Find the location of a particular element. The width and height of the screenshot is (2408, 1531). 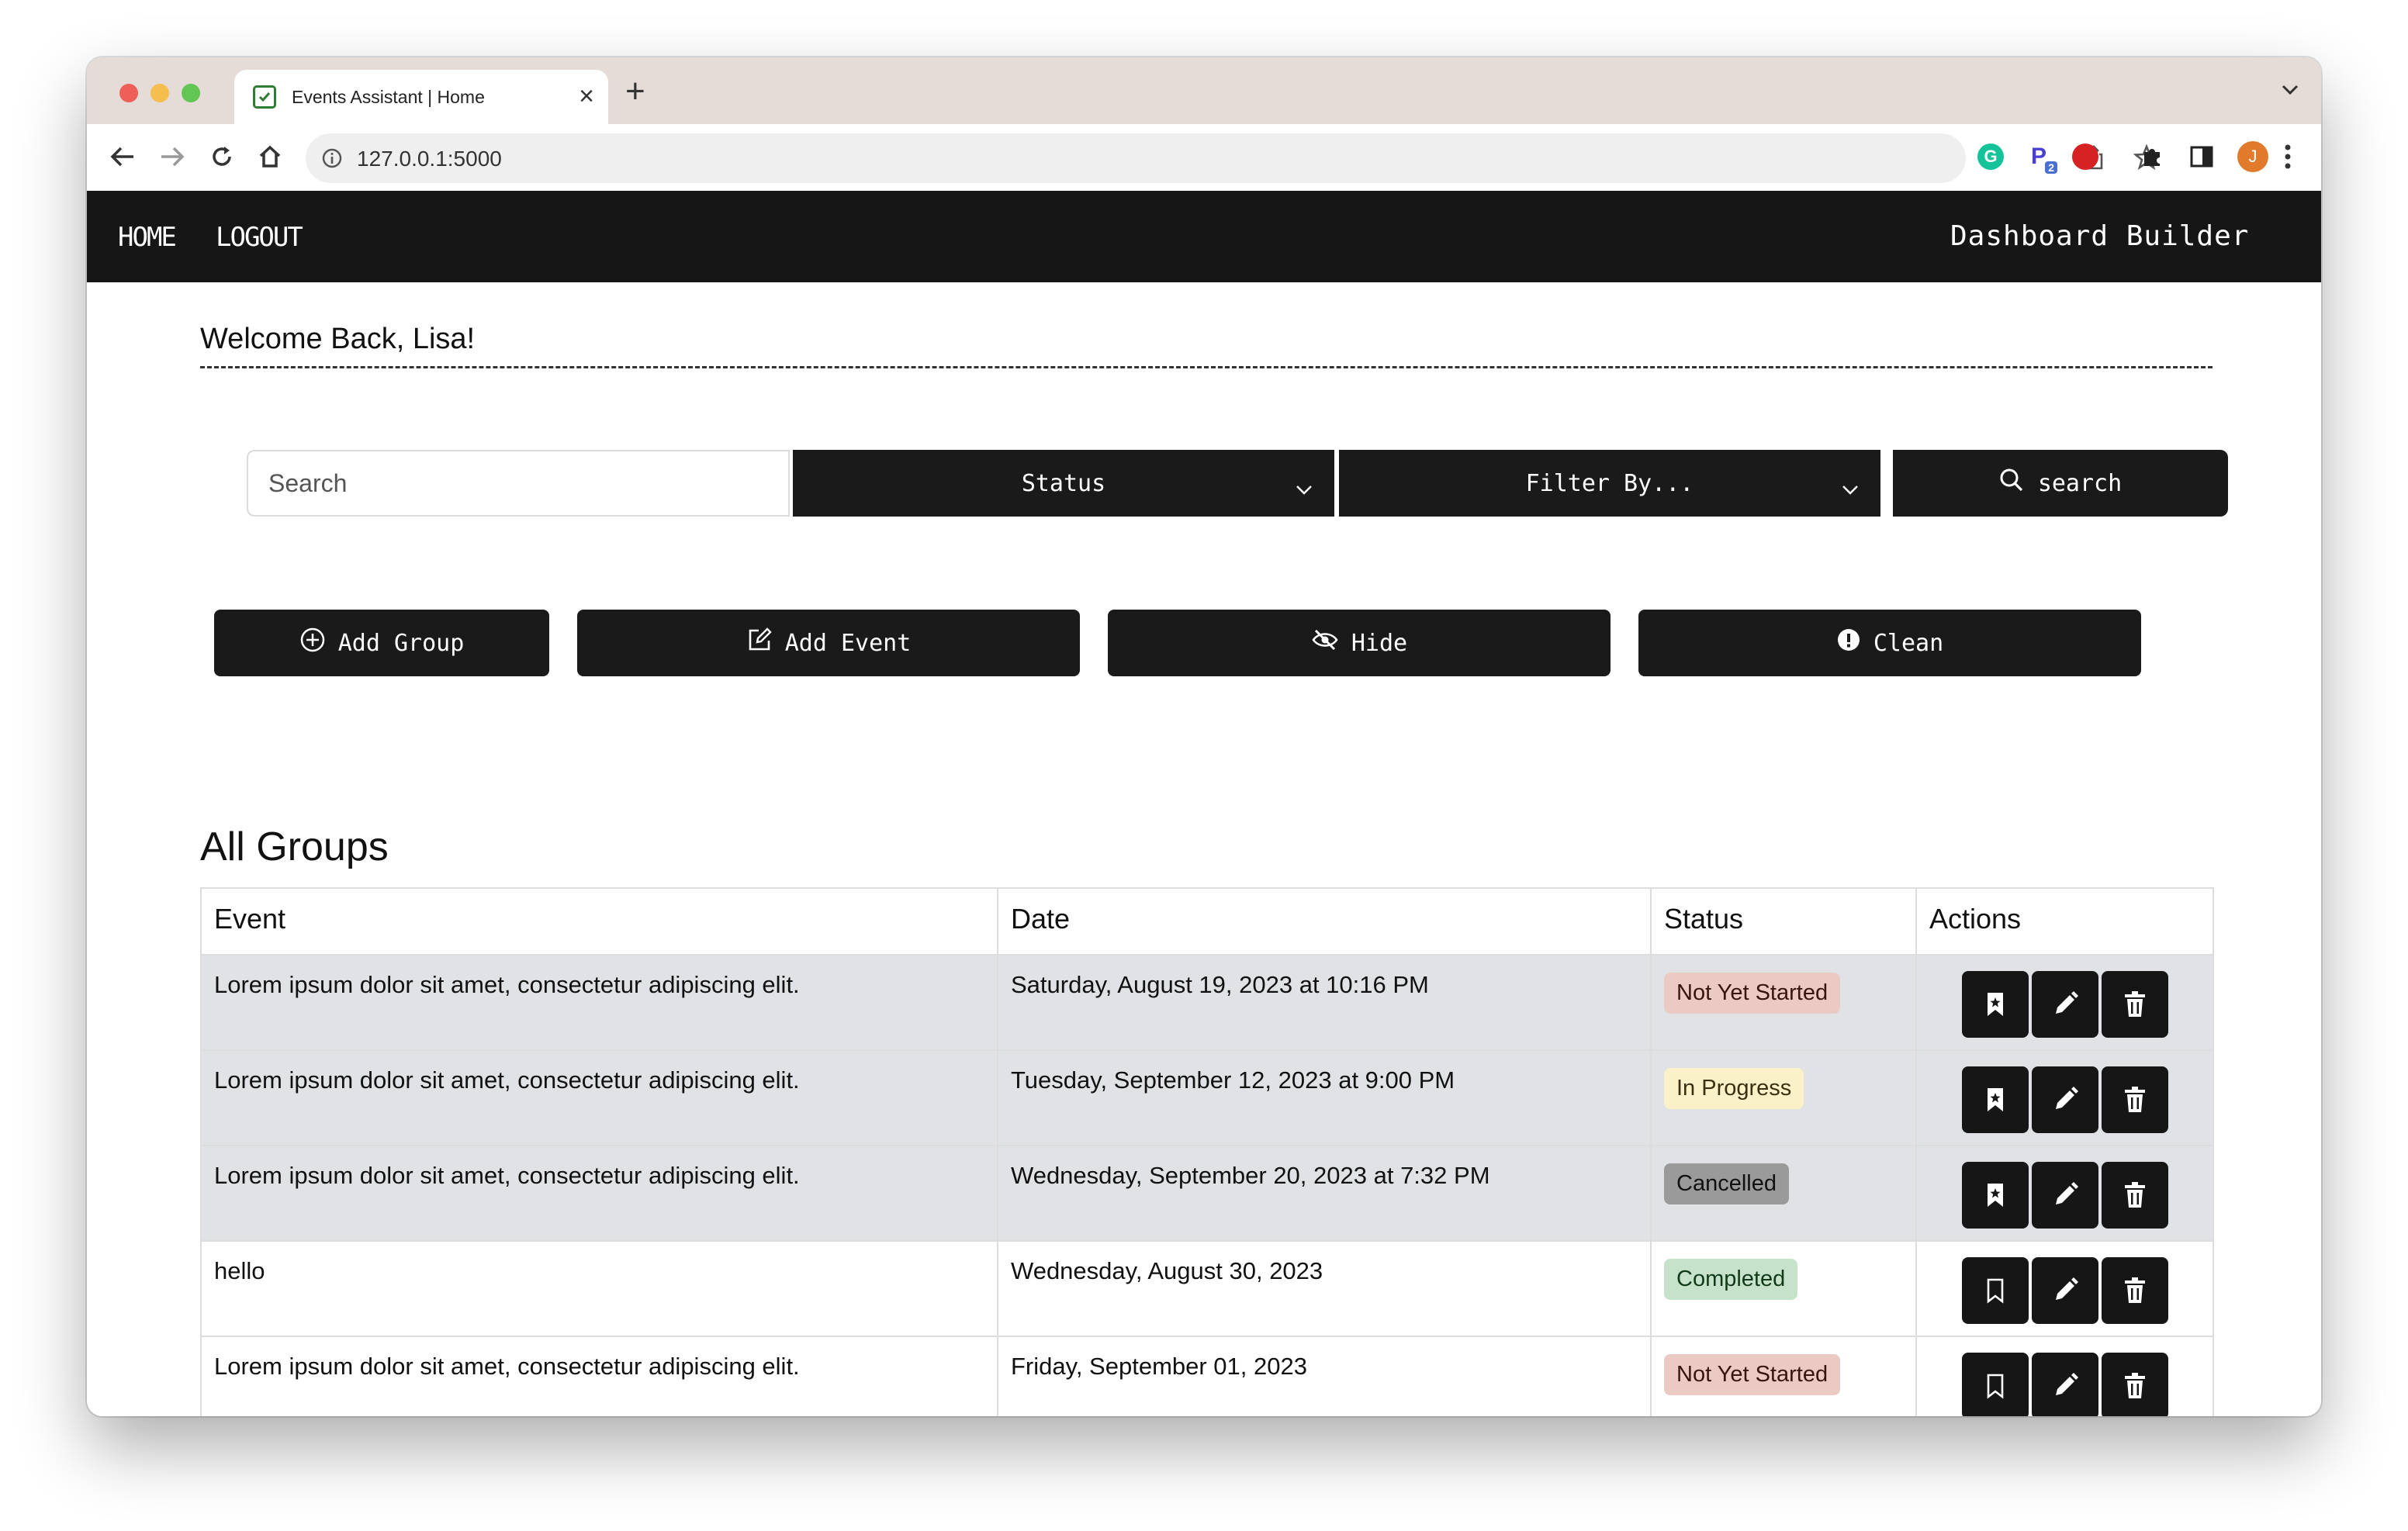

date-cell: Saturday, August 19, 2023 at 10:16 PM is located at coordinates (1324, 1002).